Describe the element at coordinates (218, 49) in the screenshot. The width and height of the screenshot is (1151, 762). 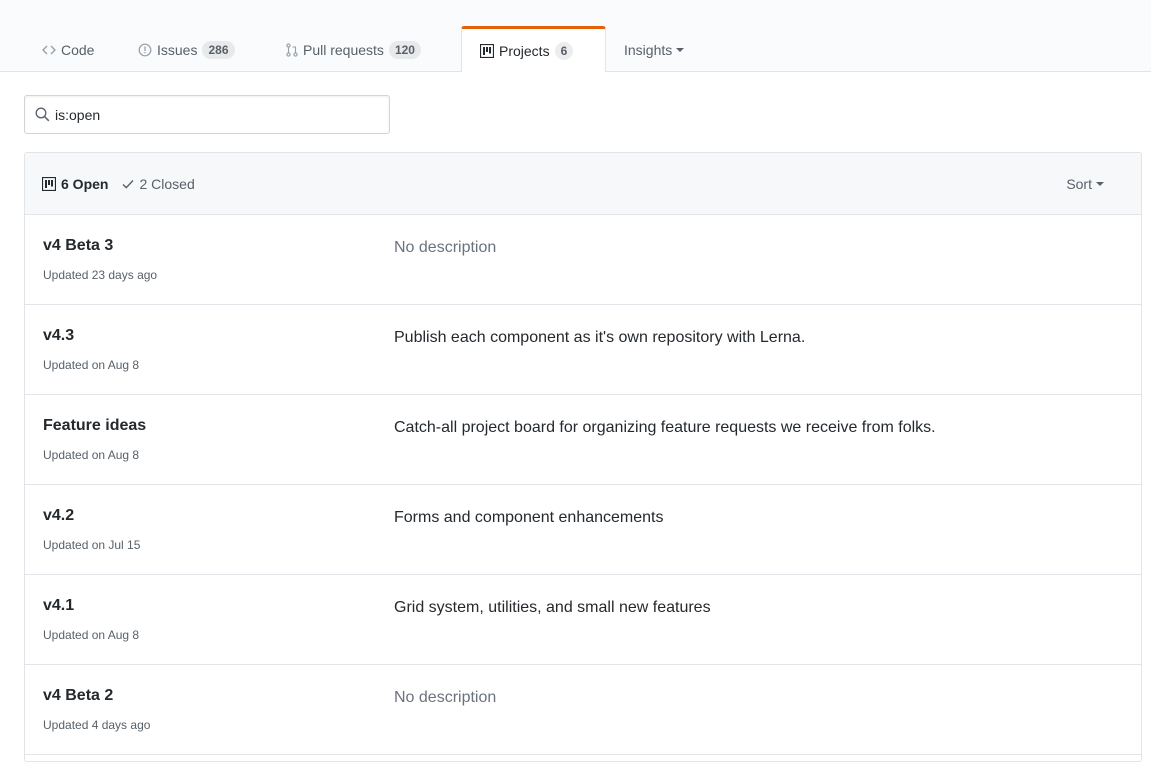
I see `issues-count-badge: 286` at that location.